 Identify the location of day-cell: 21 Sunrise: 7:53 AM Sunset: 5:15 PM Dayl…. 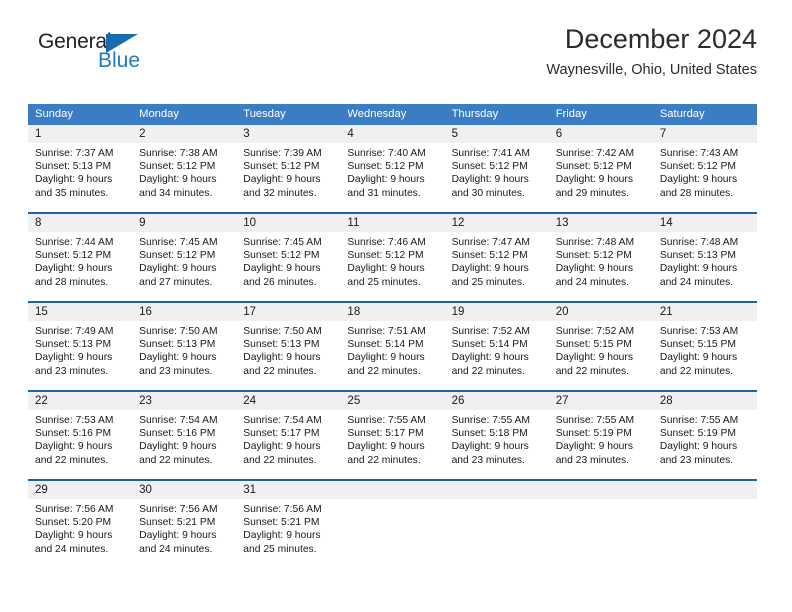
(704, 342).